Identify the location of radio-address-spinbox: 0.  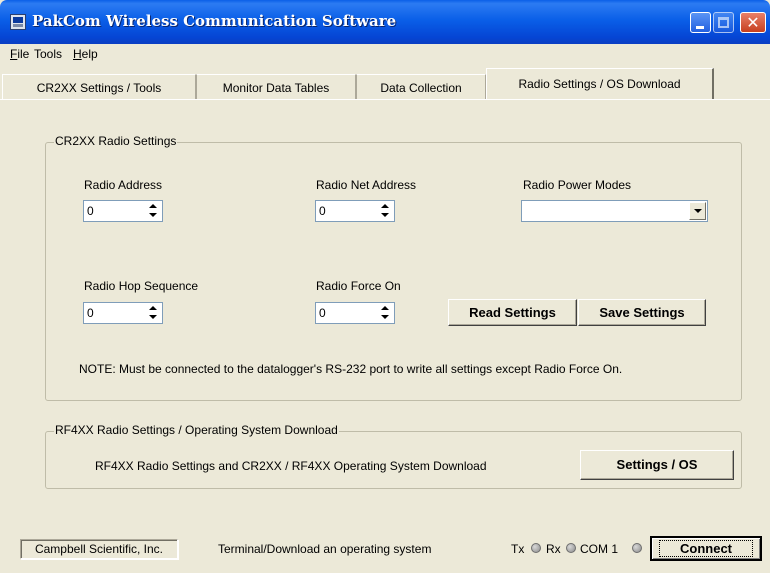
(123, 211).